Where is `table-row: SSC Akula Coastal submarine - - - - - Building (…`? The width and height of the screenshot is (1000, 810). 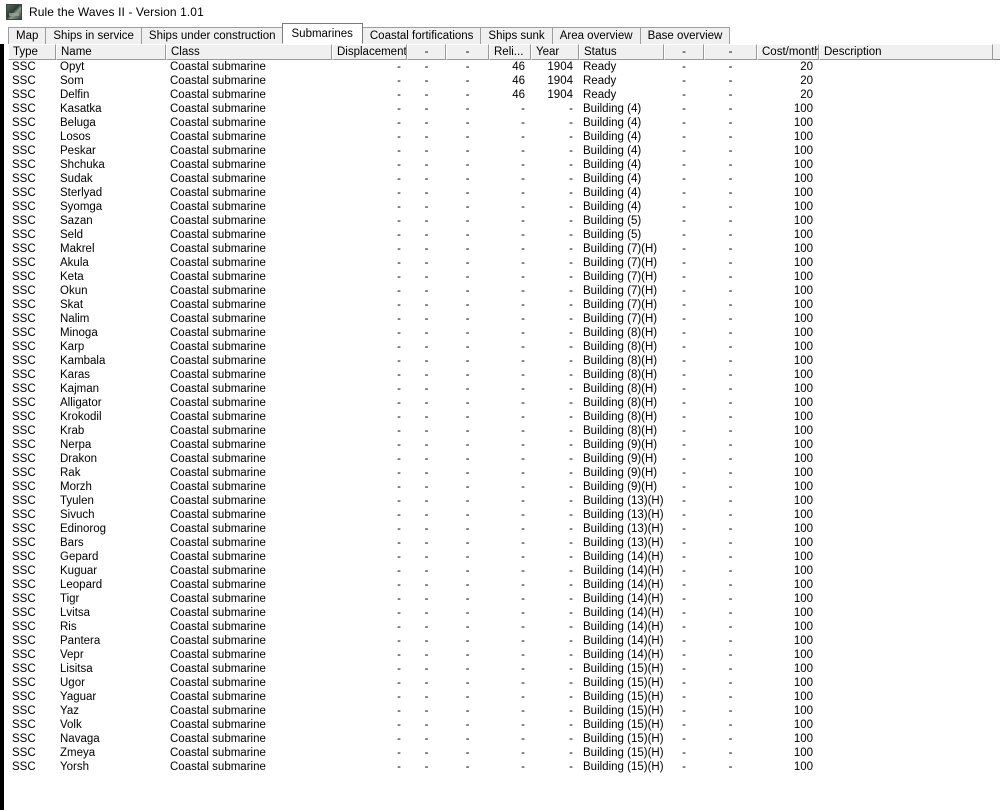
table-row: SSC Akula Coastal submarine - - - - - Building (… is located at coordinates (504, 263).